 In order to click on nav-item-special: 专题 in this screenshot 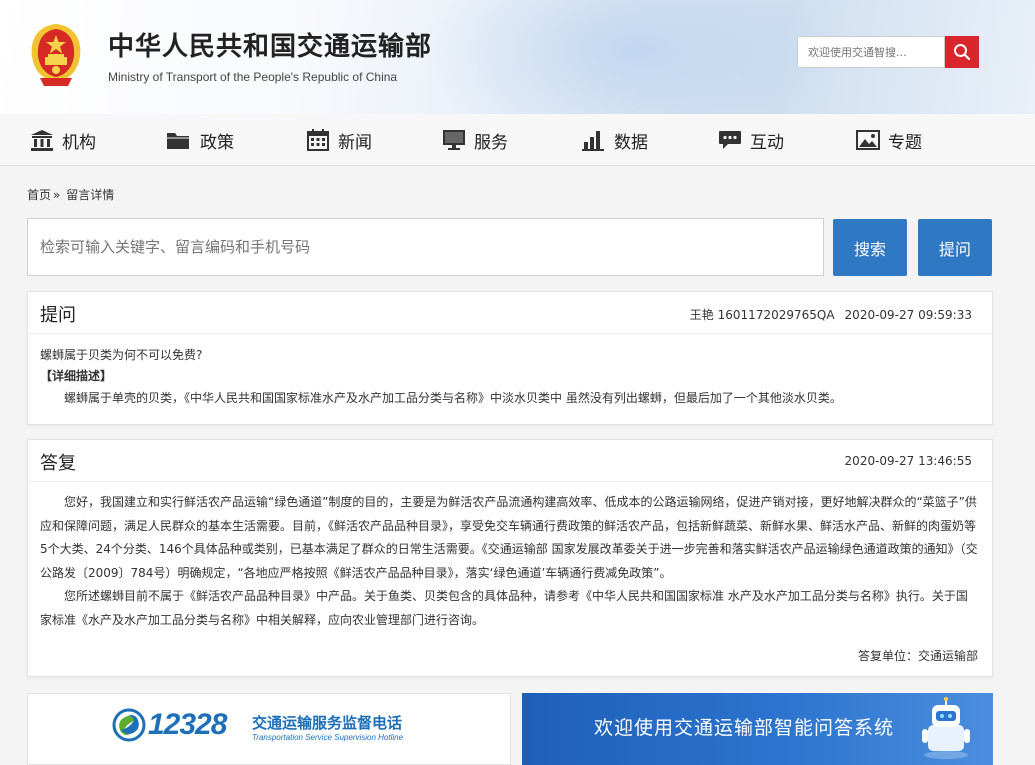, I will do `click(889, 140)`.